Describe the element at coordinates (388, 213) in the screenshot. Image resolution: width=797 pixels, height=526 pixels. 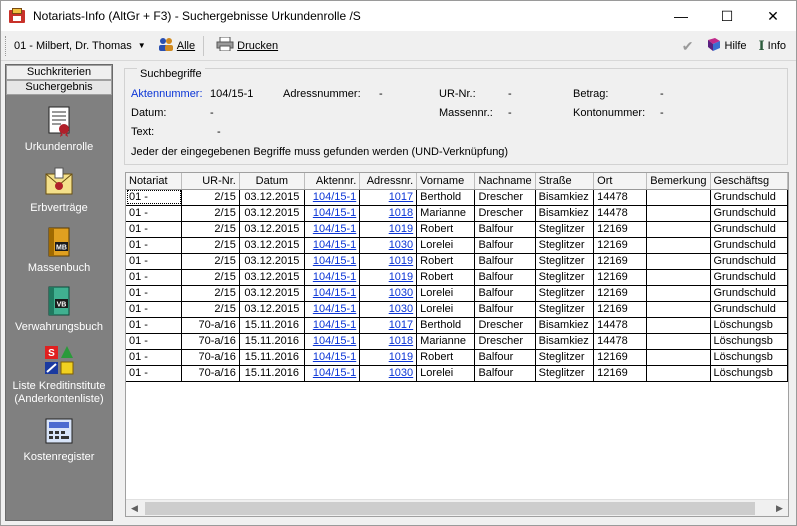
I see `cell-adressnr: 1018` at that location.